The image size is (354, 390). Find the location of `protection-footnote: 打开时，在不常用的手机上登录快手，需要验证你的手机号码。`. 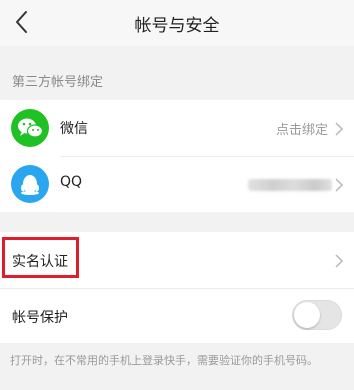

protection-footnote: 打开时，在不常用的手机上登录快手，需要验证你的手机号码。 is located at coordinates (164, 360).